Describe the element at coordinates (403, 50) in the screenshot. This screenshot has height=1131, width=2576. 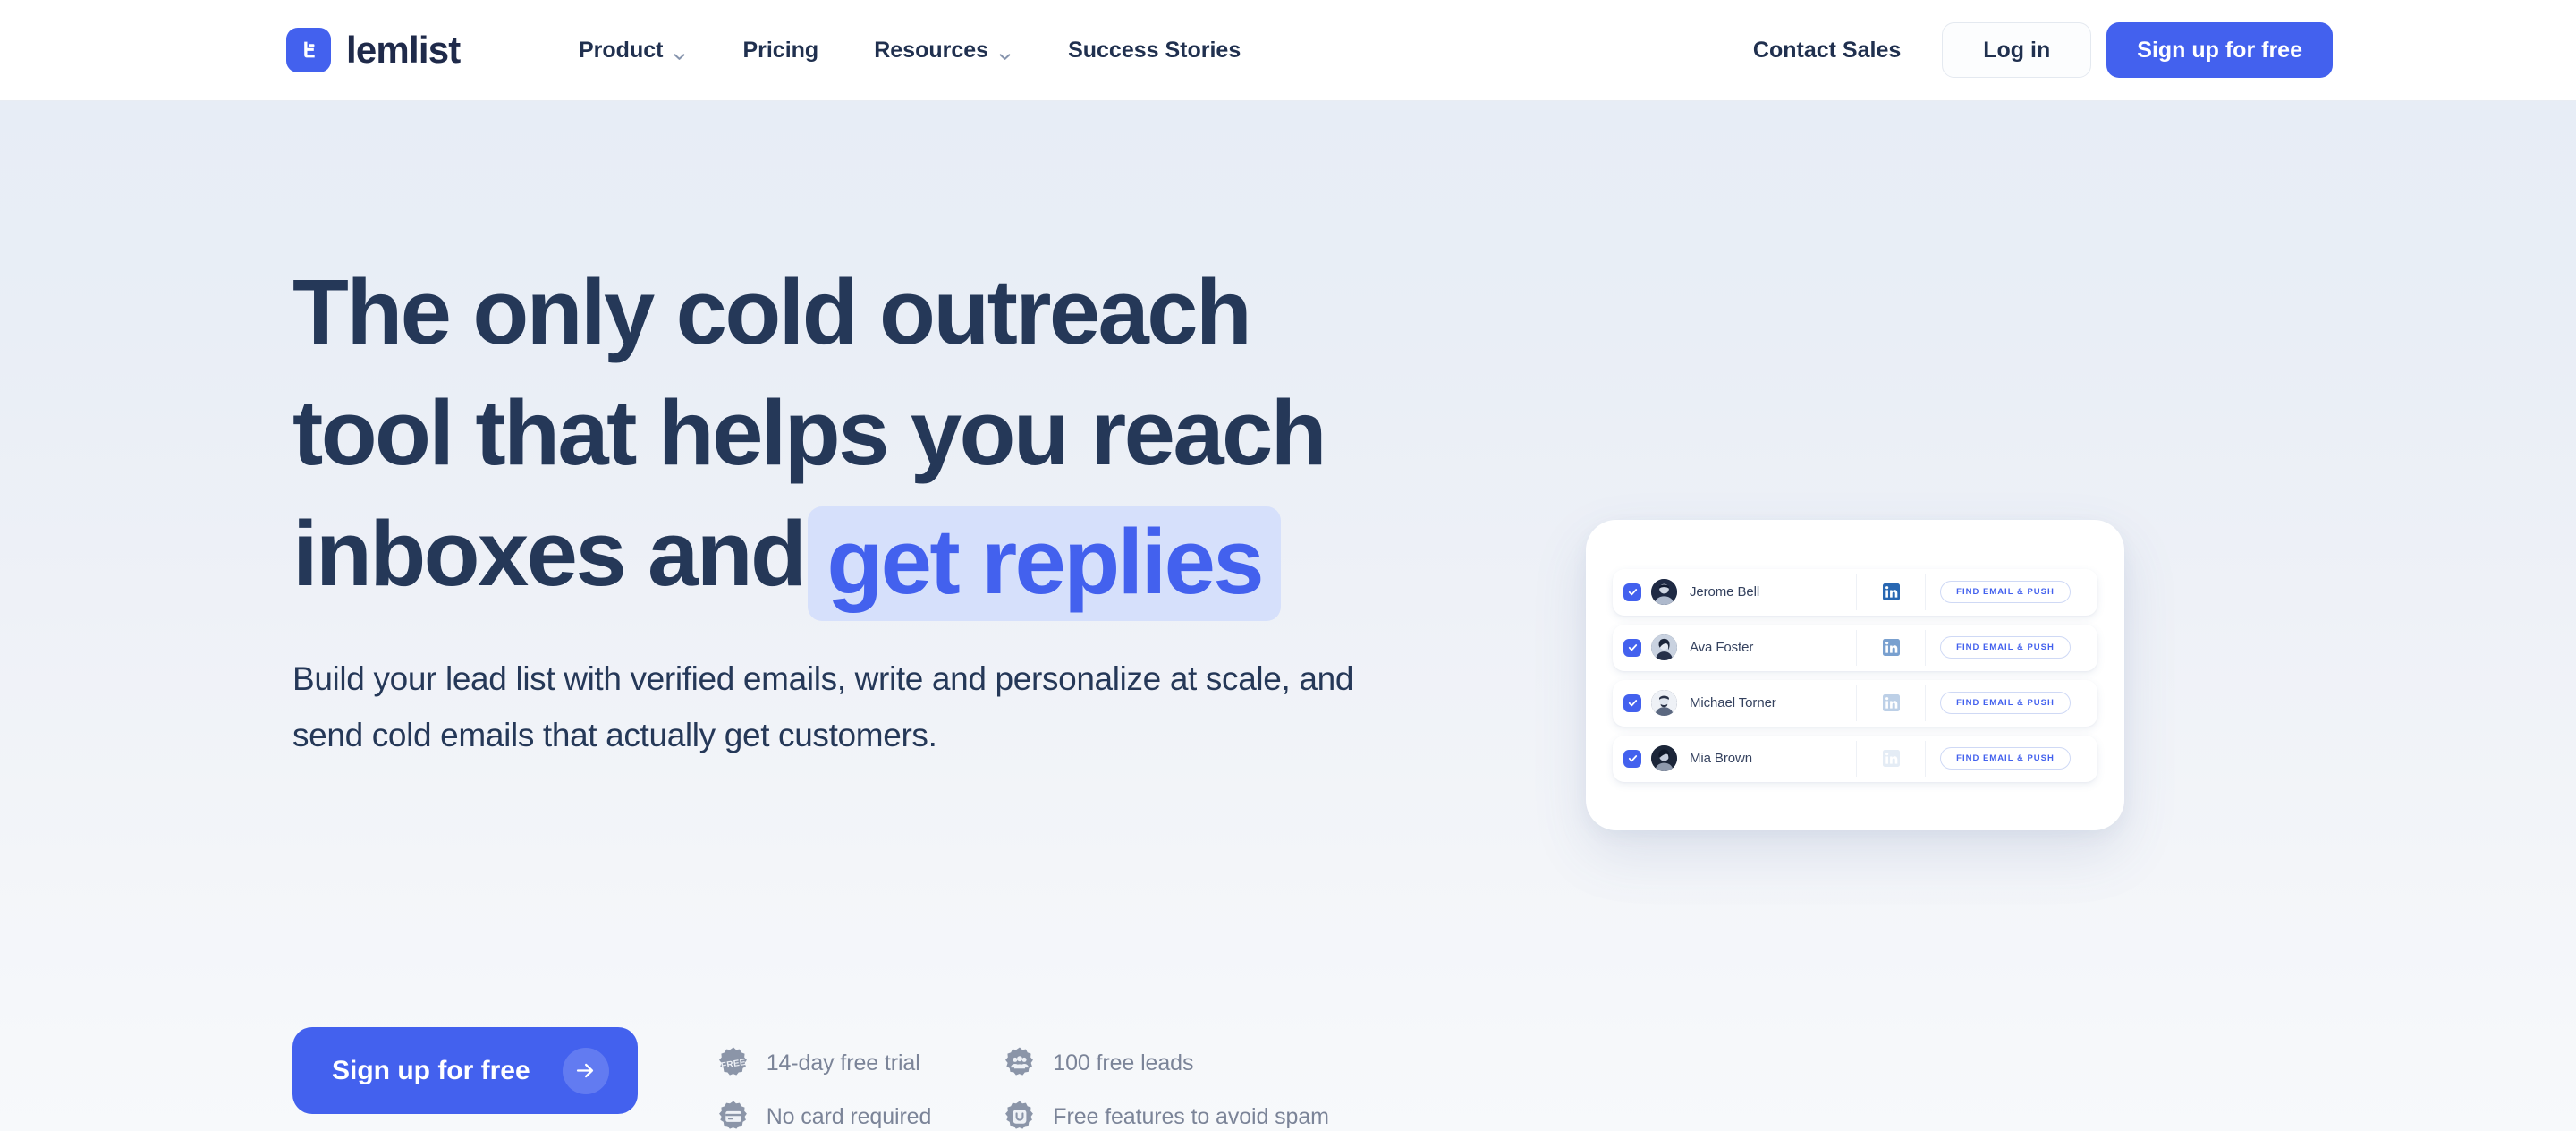
I see `brand-name-text: lemlist` at that location.